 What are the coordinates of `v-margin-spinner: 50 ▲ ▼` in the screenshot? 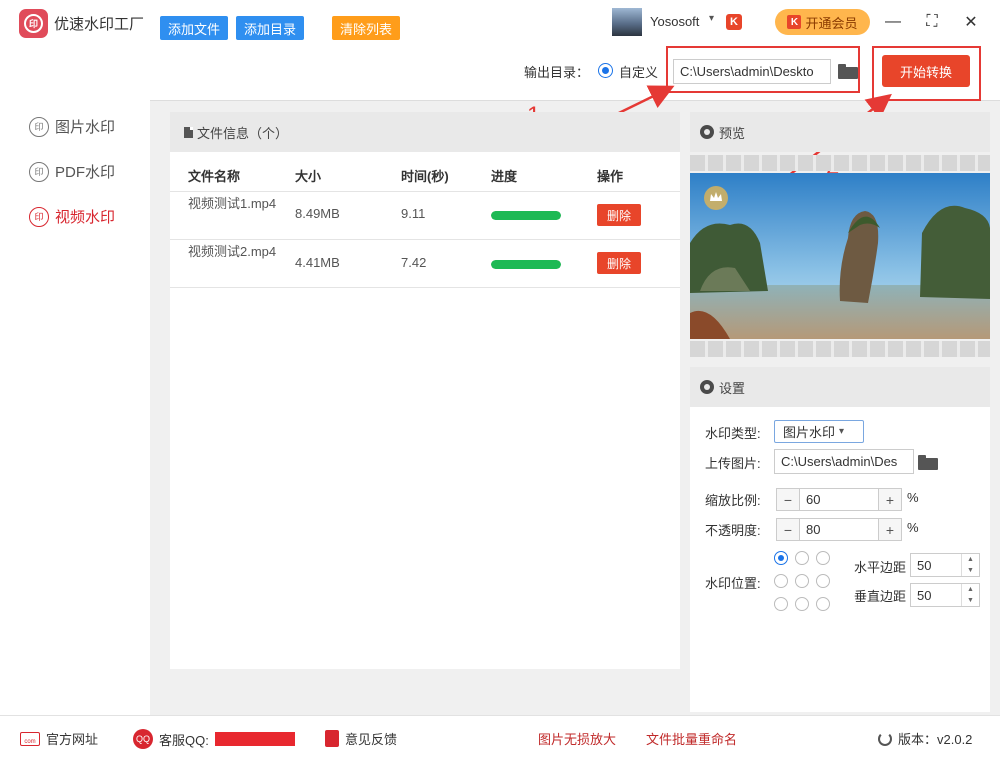 It's located at (945, 595).